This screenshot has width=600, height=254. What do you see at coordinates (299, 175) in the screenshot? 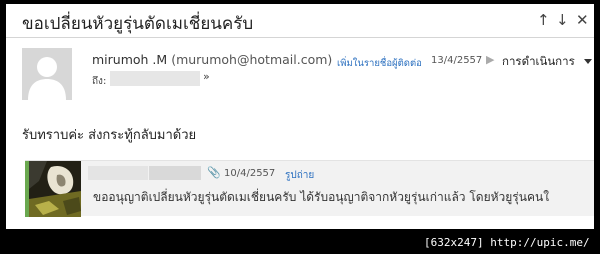
I see `photo-link: รูปถ่าย` at bounding box center [299, 175].